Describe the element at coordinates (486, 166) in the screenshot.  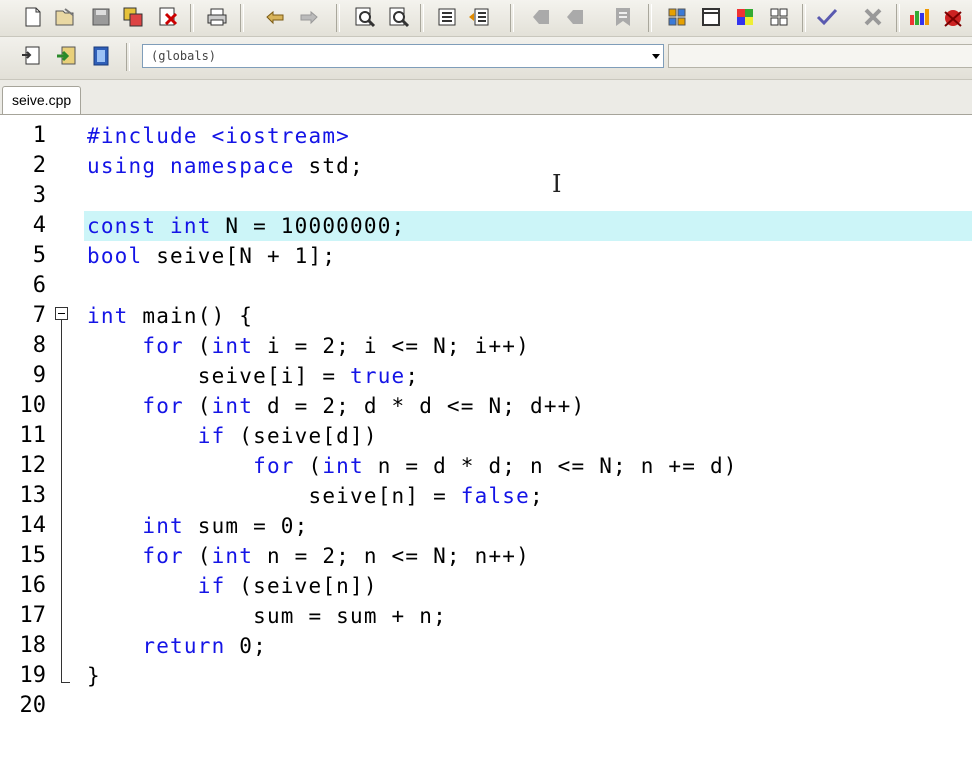
I see `code-line: 2 using namespace std;` at that location.